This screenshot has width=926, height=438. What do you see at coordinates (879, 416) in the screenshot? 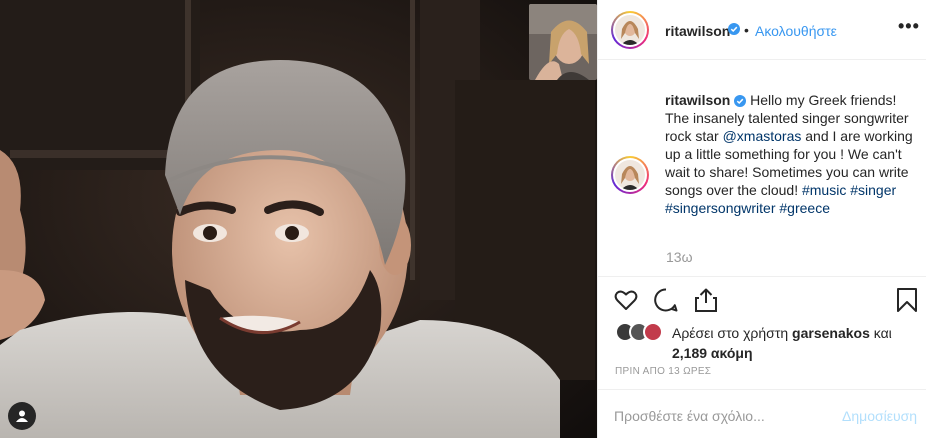
I see `post-comment-button: Δημοσίευση` at bounding box center [879, 416].